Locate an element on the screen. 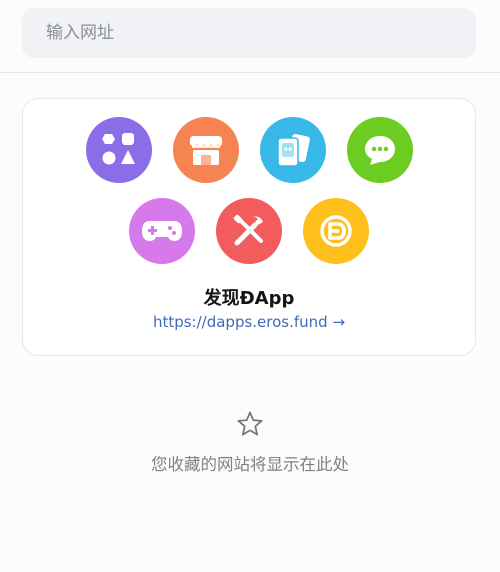 This screenshot has width=500, height=572. app-coin-button is located at coordinates (336, 231).